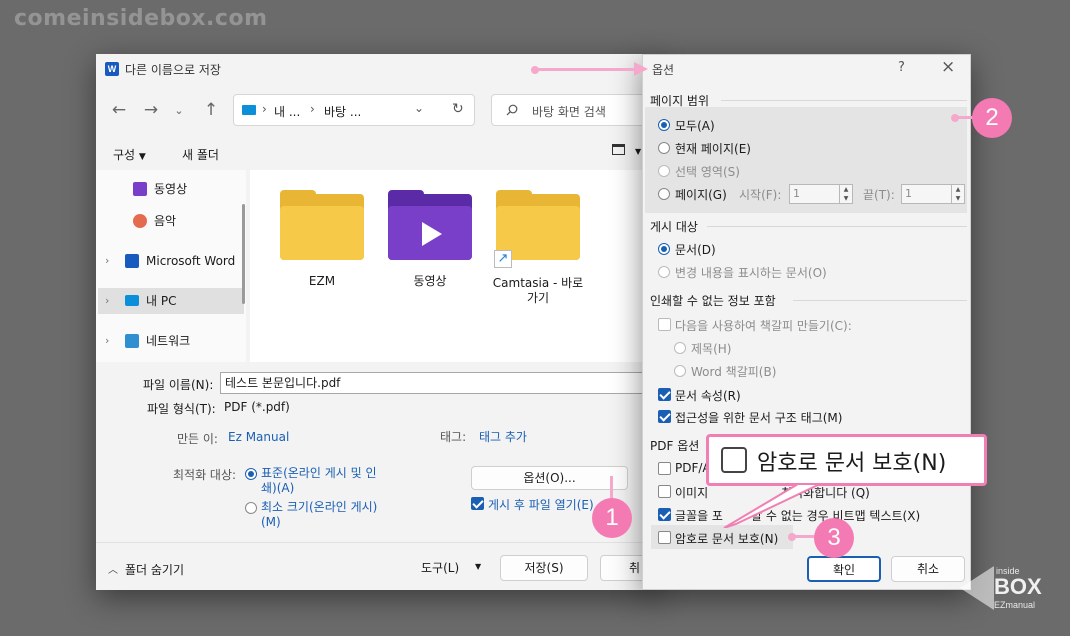 This screenshot has width=1070, height=636. Describe the element at coordinates (707, 171) in the screenshot. I see `selection-label: 선택 영역(S)` at that location.